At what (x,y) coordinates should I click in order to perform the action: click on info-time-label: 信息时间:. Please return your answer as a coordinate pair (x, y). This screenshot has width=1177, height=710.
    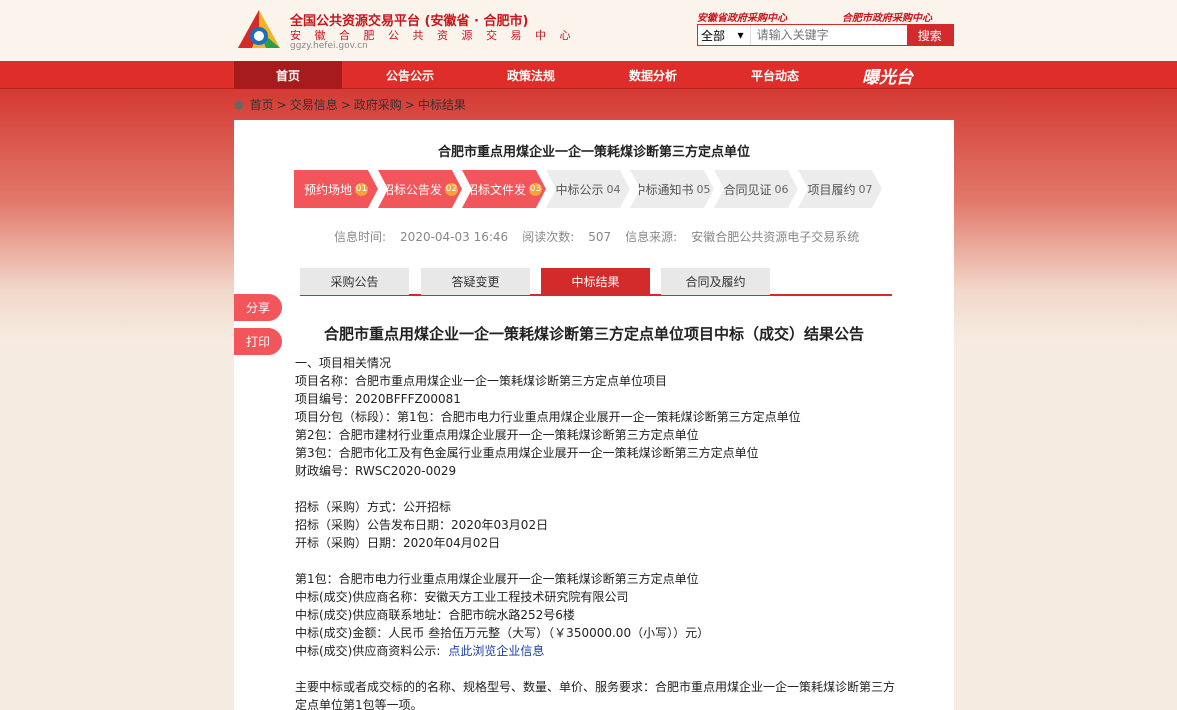
    Looking at the image, I should click on (360, 237).